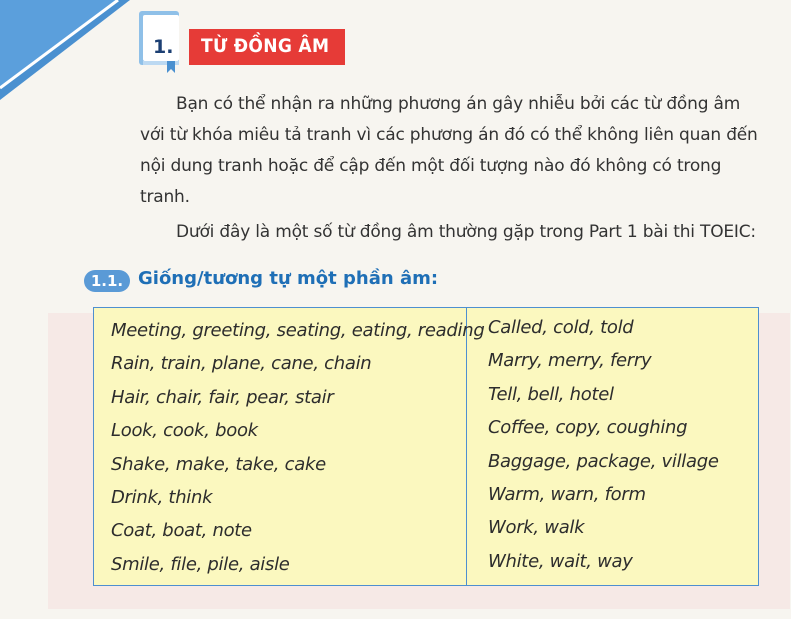 The height and width of the screenshot is (619, 791). Describe the element at coordinates (218, 464) in the screenshot. I see `word-group: Shake, make, take, cake` at that location.